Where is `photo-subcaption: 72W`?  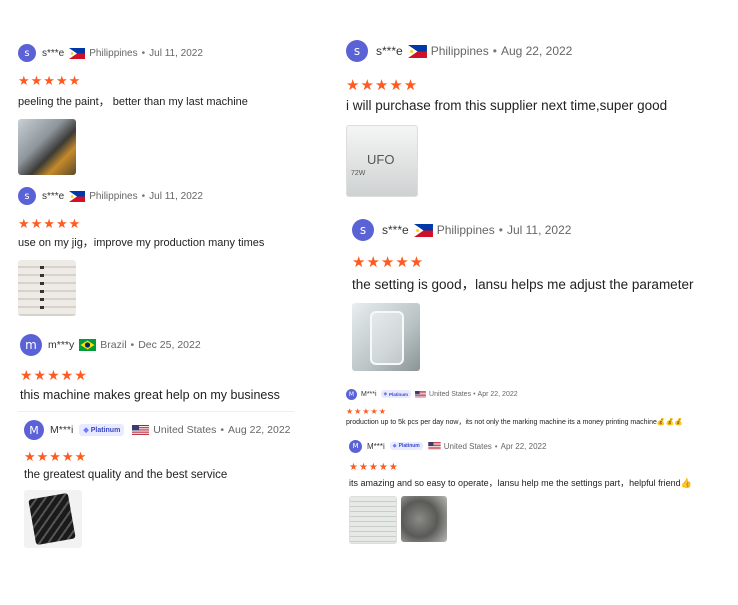 photo-subcaption: 72W is located at coordinates (358, 173).